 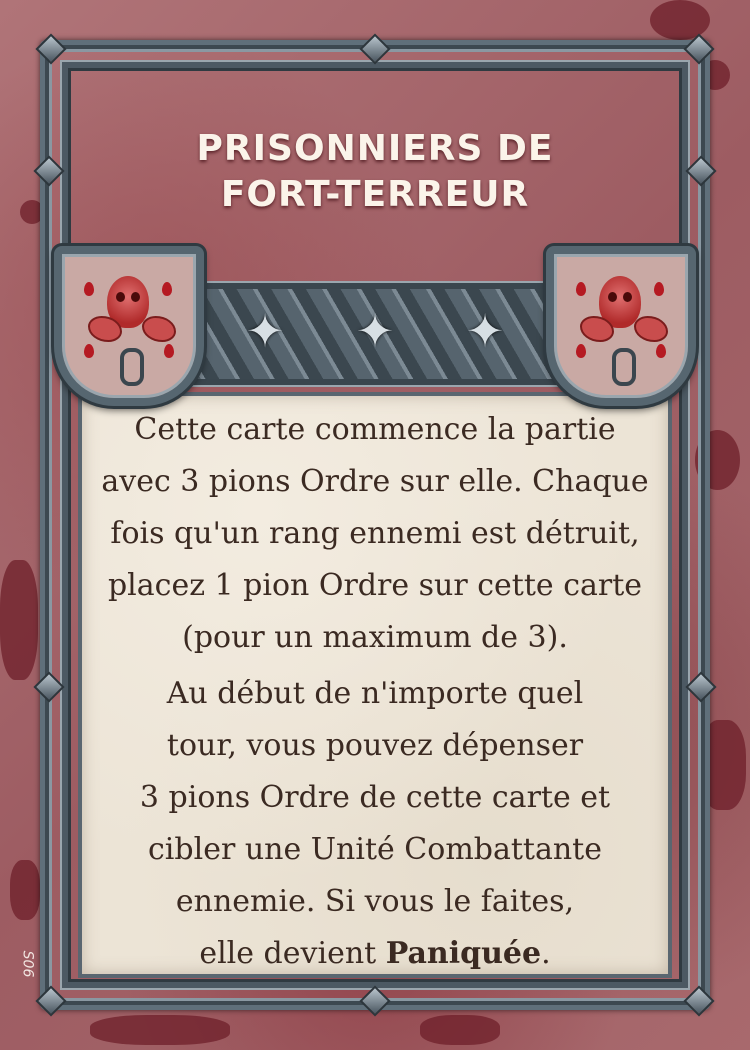 I want to click on card-title-line: PRISONNIERS DE, so click(x=375, y=148).